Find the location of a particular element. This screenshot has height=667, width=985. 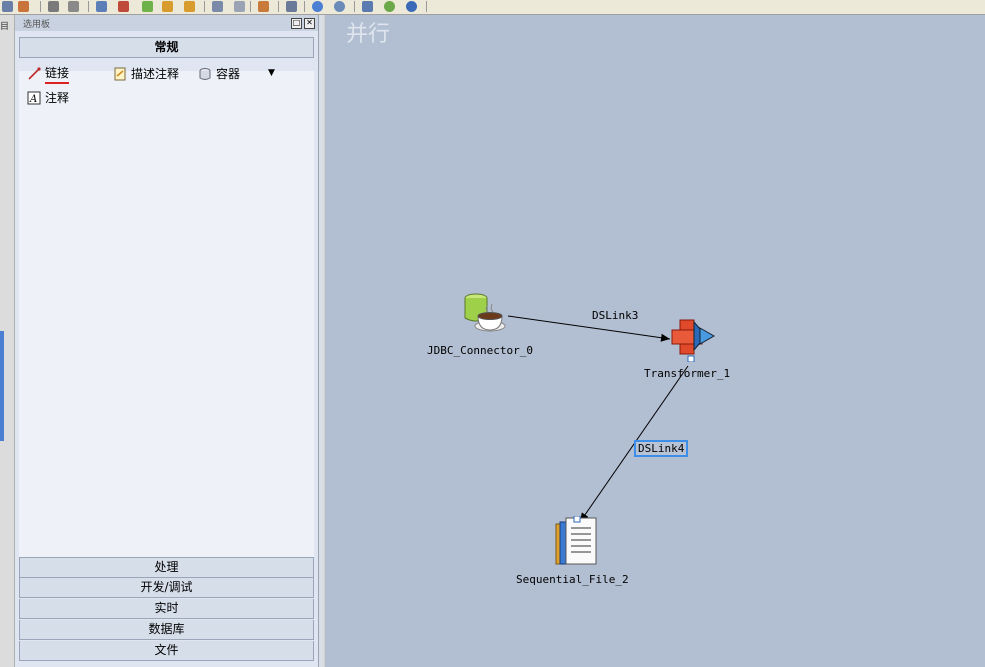

jdbc-connector-icon is located at coordinates (485, 312).